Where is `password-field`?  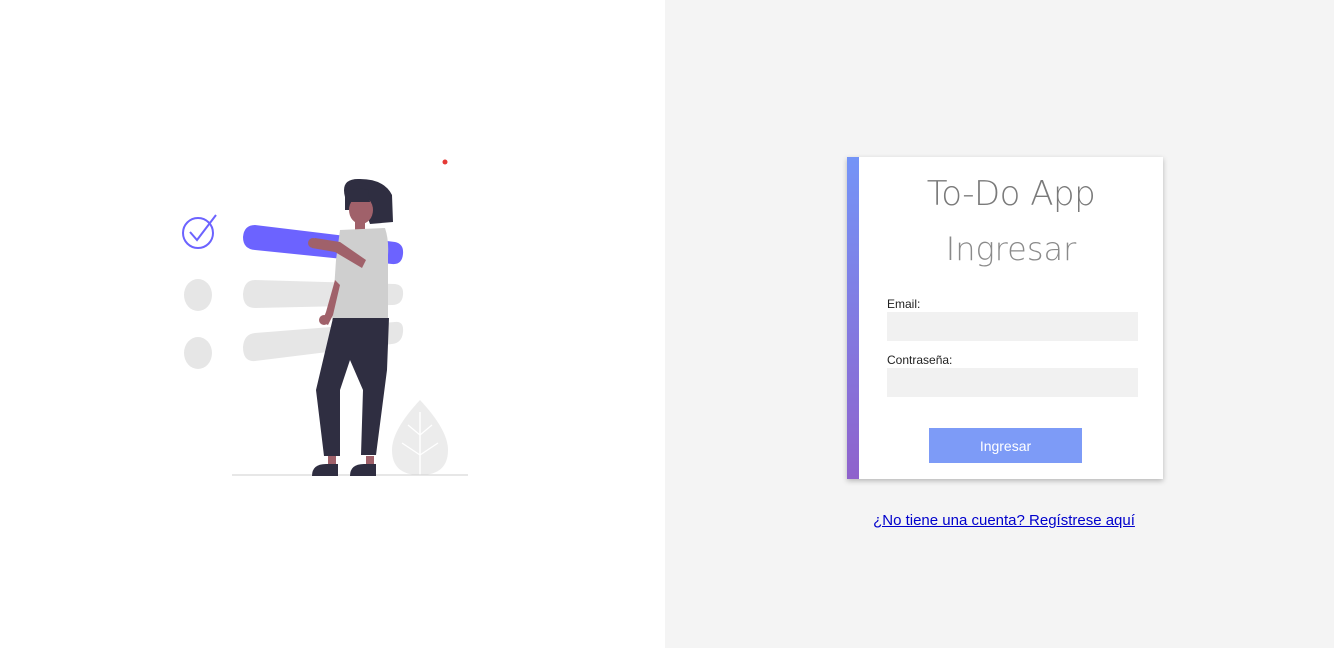
password-field is located at coordinates (1012, 382).